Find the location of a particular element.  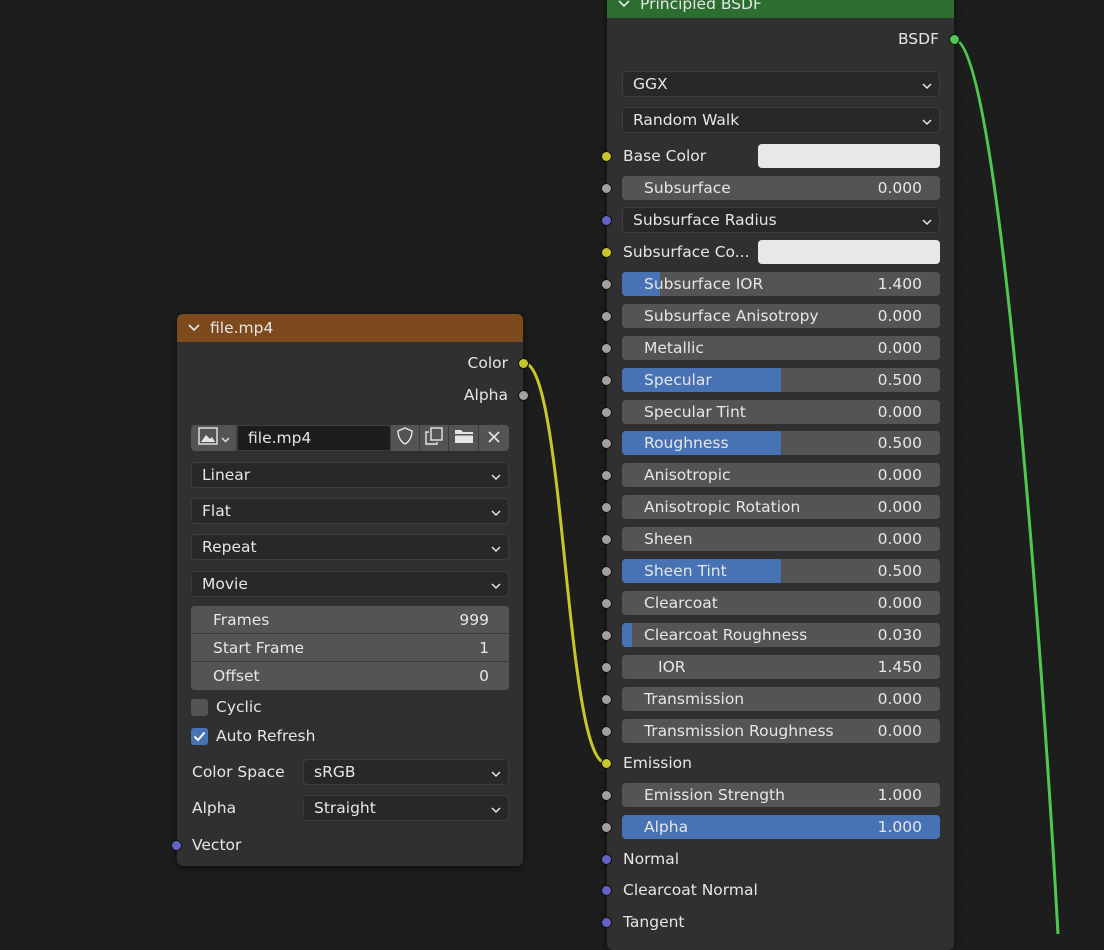

input-specular-tint-socket is located at coordinates (606, 412).